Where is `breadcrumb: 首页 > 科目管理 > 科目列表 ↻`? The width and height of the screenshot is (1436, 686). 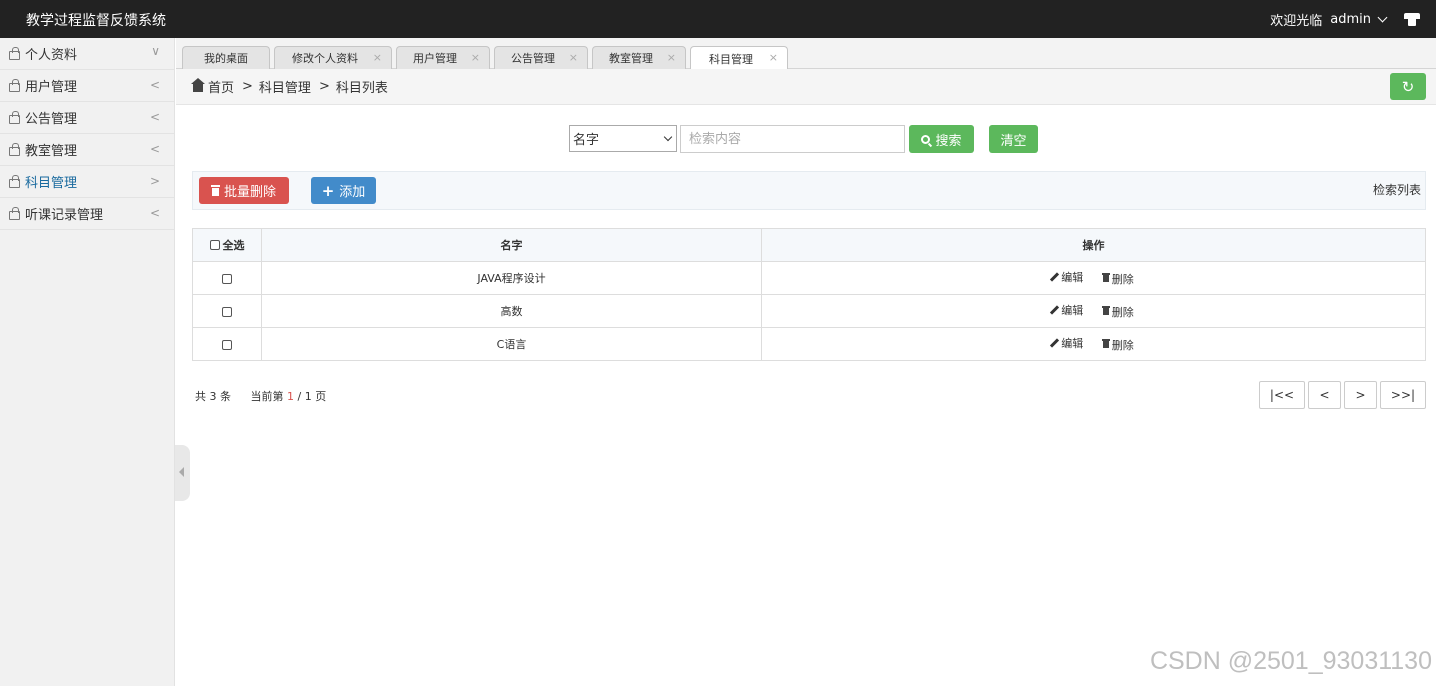 breadcrumb: 首页 > 科目管理 > 科目列表 ↻ is located at coordinates (806, 87).